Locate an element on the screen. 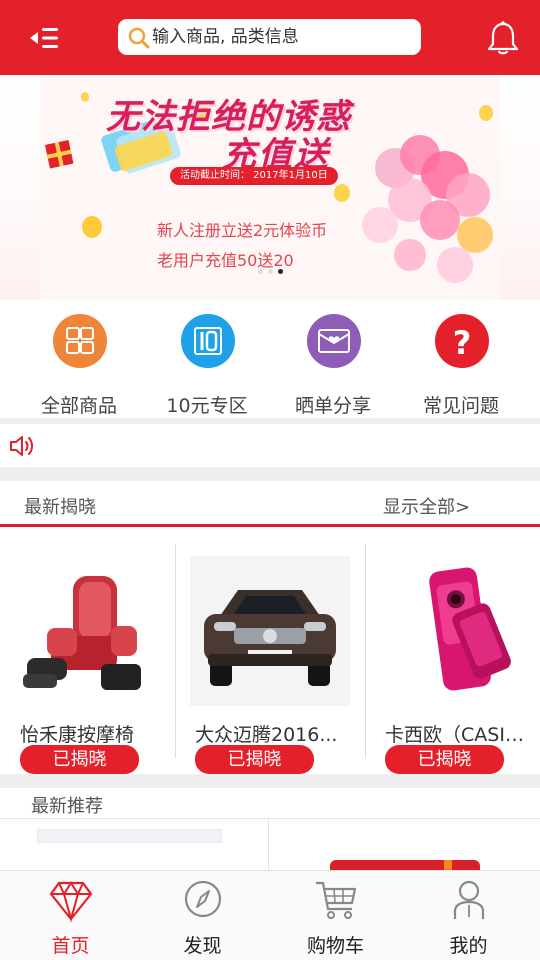  product-image-camera is located at coordinates (460, 631).